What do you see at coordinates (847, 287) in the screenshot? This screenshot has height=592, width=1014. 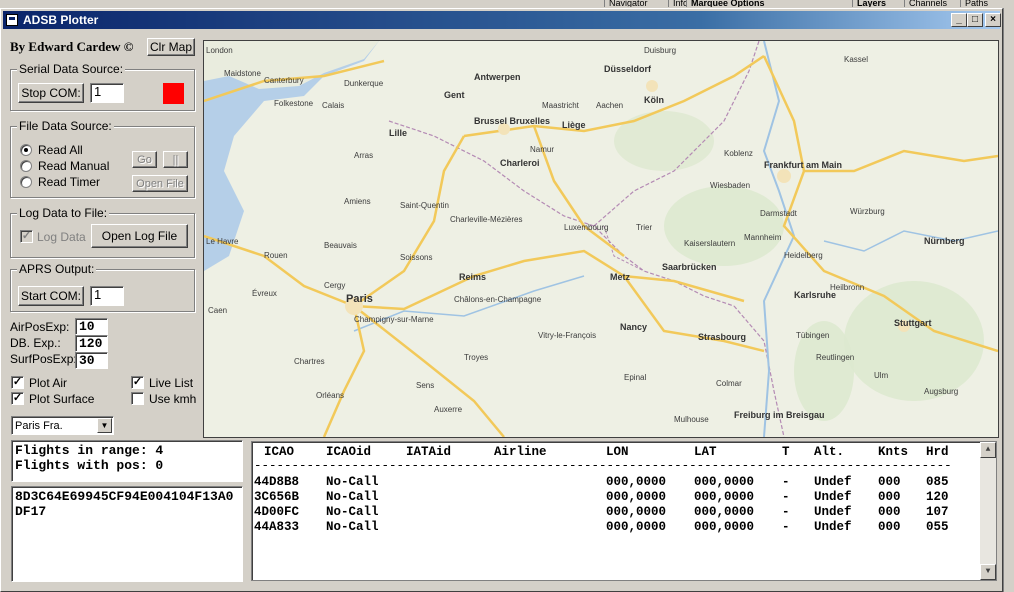 I see `city-label: Heilbronn` at bounding box center [847, 287].